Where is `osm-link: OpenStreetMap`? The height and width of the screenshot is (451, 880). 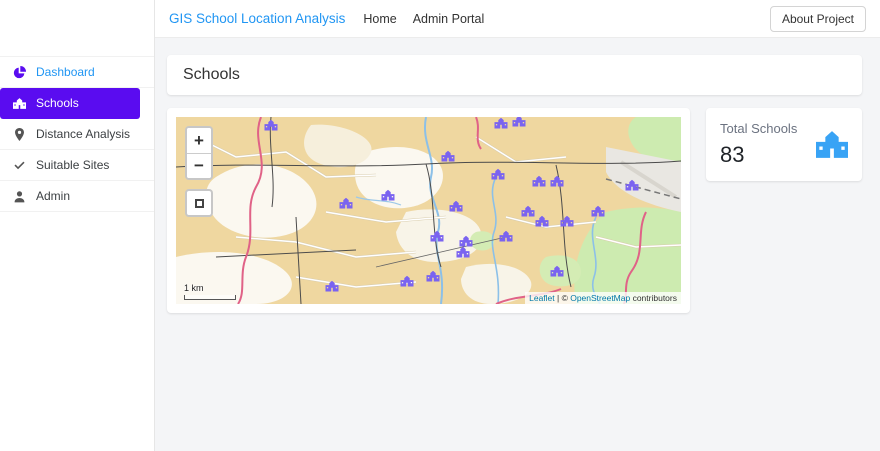 osm-link: OpenStreetMap is located at coordinates (600, 298).